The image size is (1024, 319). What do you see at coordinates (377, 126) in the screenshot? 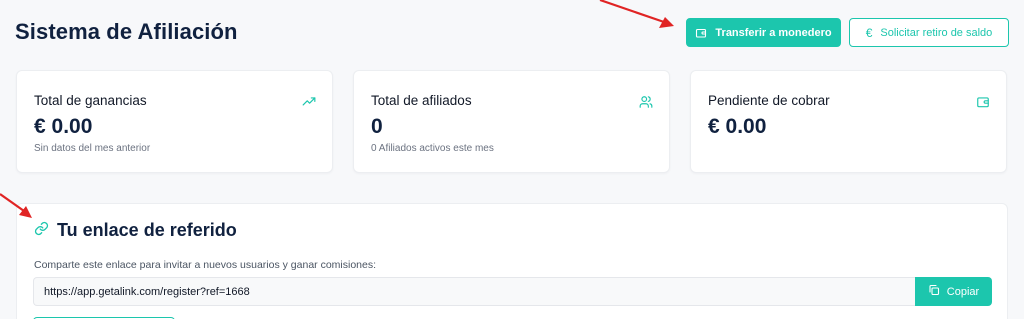
I see `card-value: 0` at bounding box center [377, 126].